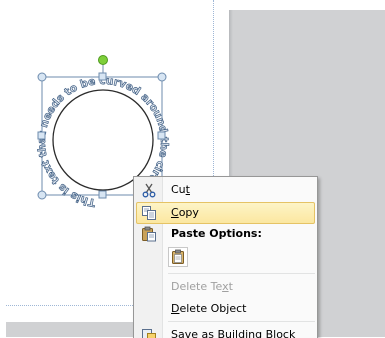 This screenshot has width=385, height=338. I want to click on paste-keep-formatting-icon, so click(178, 259).